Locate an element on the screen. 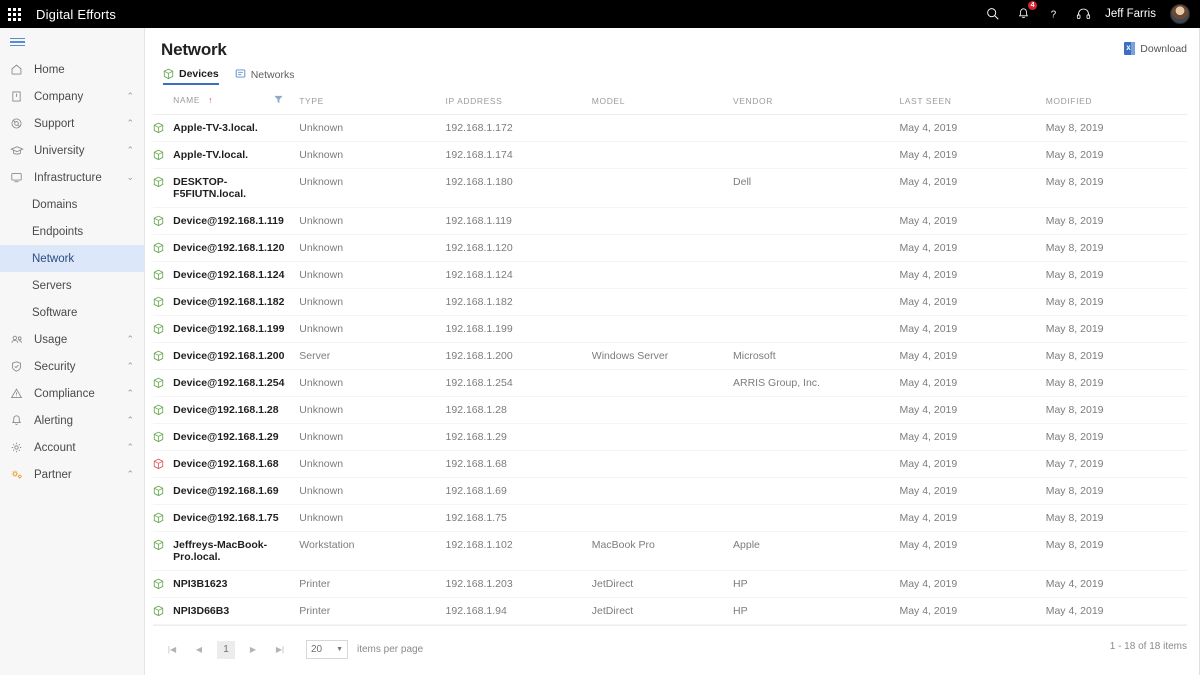 The image size is (1200, 675). th-vendor: VENDOR is located at coordinates (816, 100).